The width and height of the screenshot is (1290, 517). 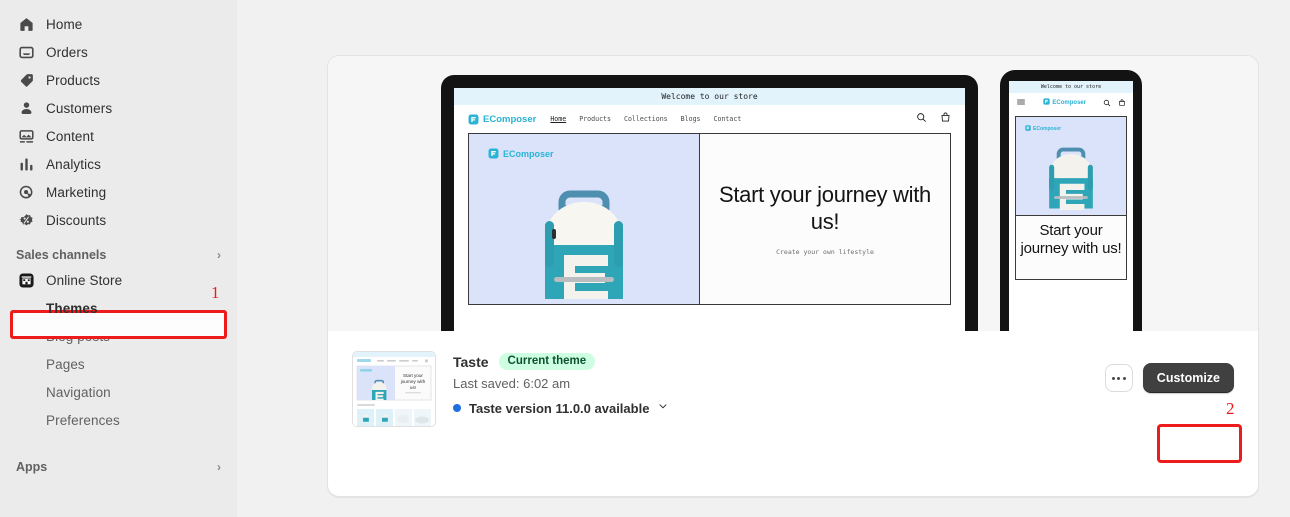 I want to click on content-image-icon, so click(x=26, y=136).